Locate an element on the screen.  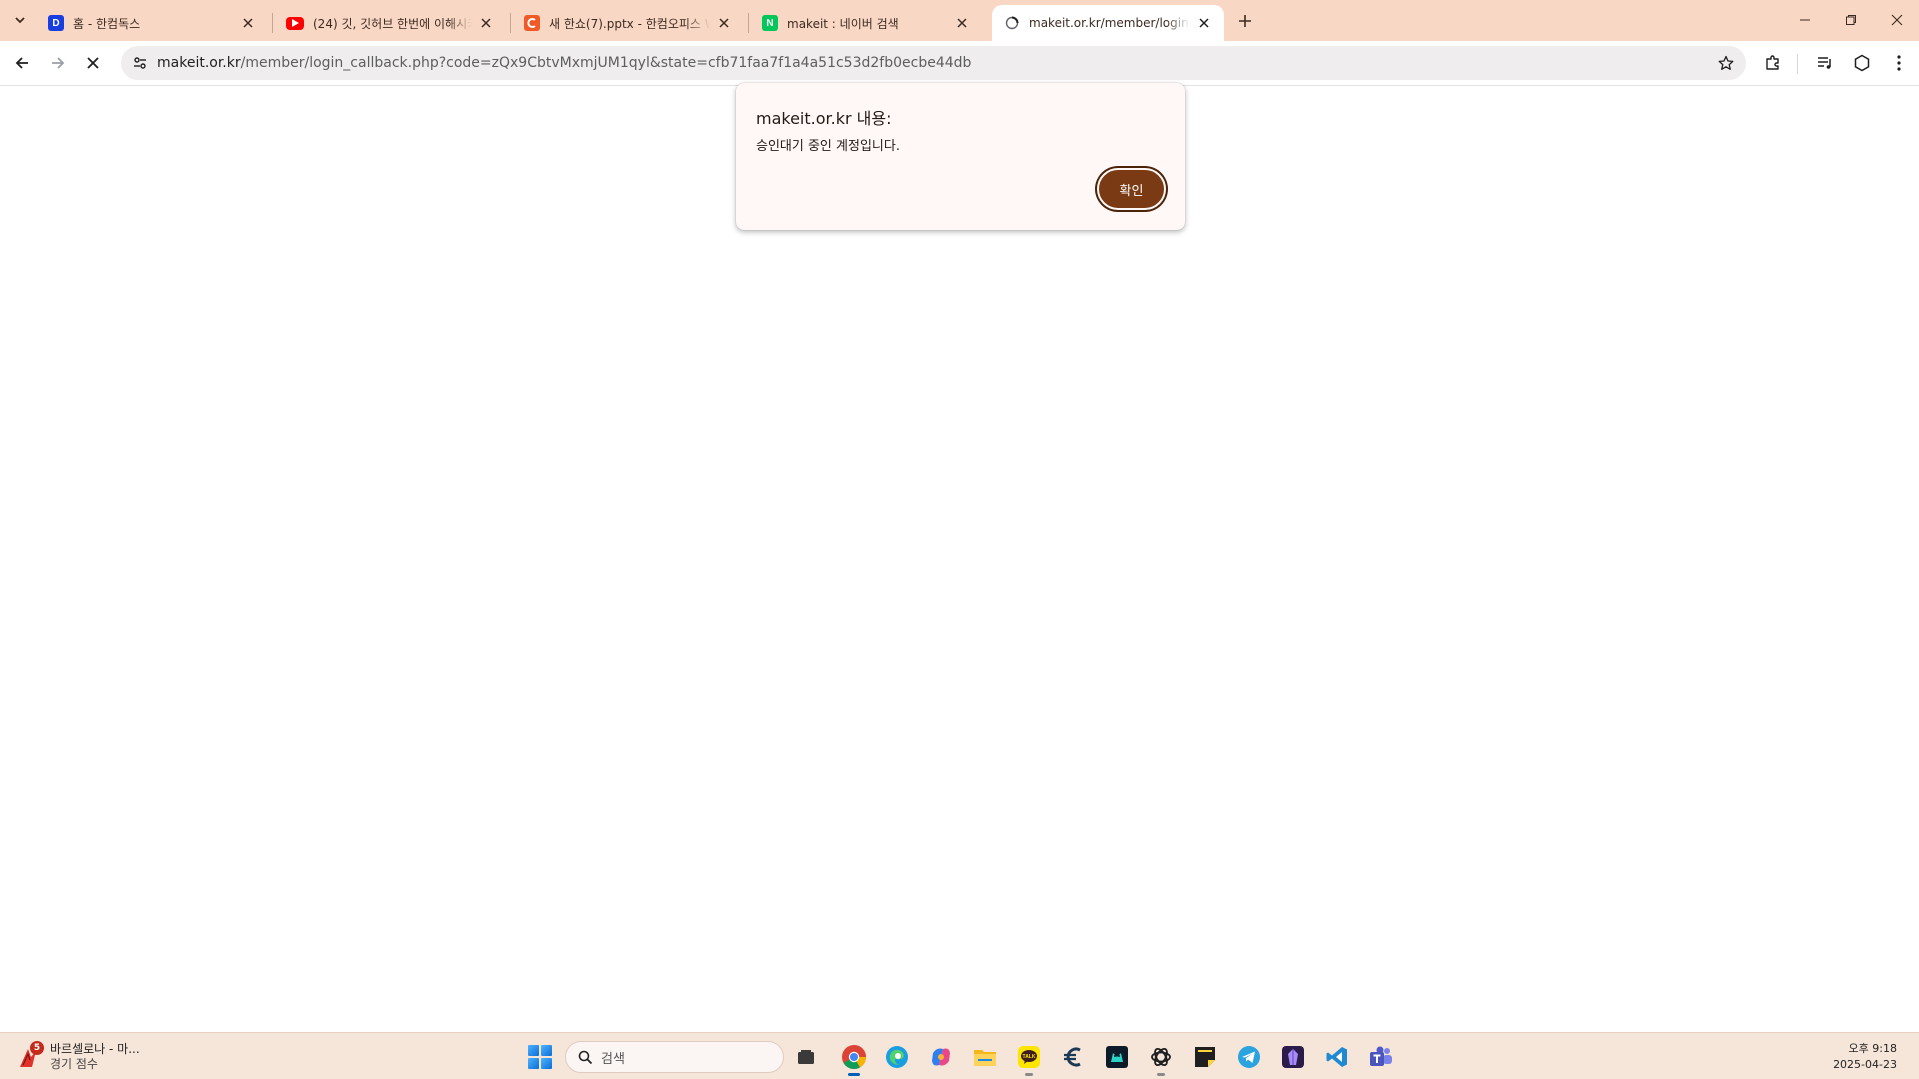
hancomdocs-icon: D is located at coordinates (56, 23).